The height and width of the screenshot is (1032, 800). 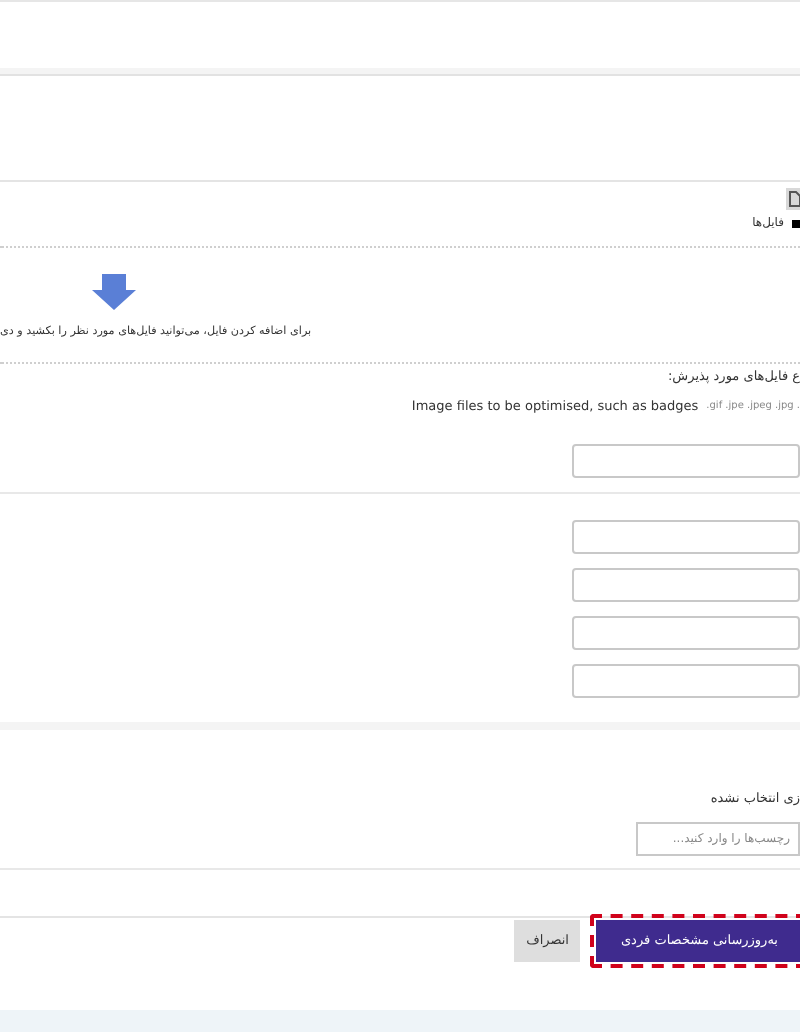 What do you see at coordinates (114, 292) in the screenshot?
I see `down-arrow-icon` at bounding box center [114, 292].